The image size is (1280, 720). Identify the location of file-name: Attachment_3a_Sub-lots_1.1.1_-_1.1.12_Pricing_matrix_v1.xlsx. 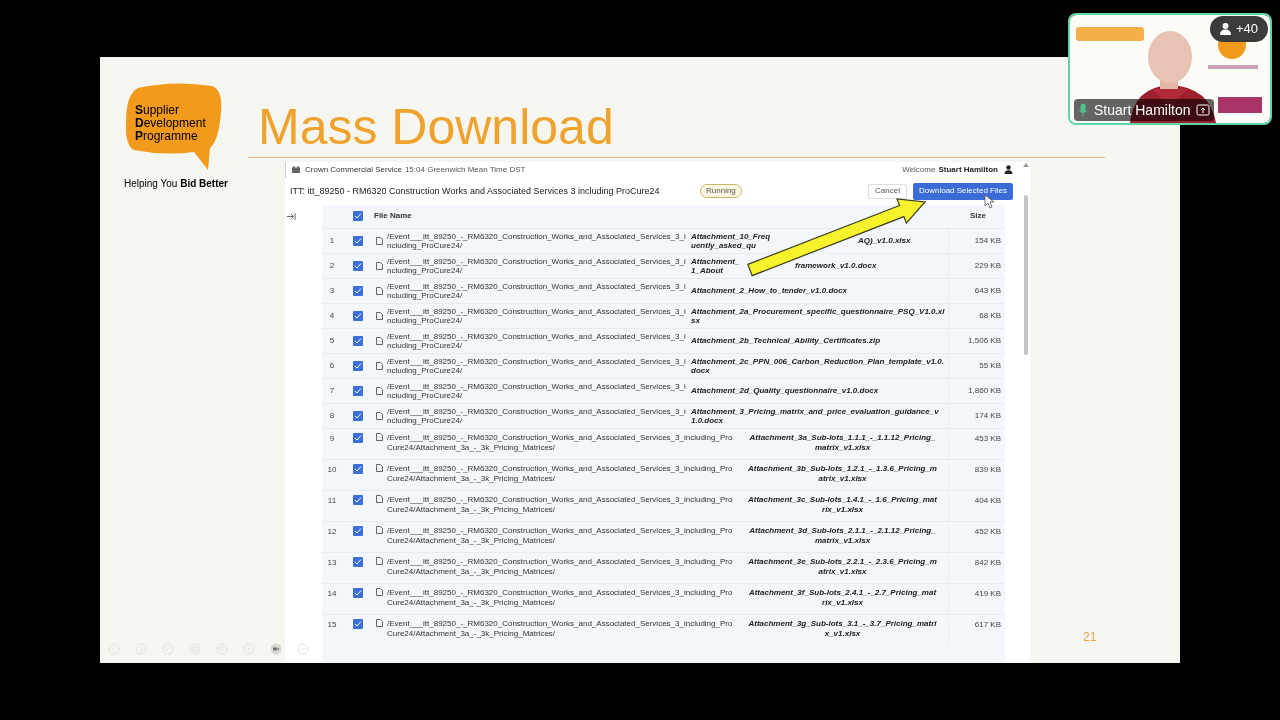
(842, 442).